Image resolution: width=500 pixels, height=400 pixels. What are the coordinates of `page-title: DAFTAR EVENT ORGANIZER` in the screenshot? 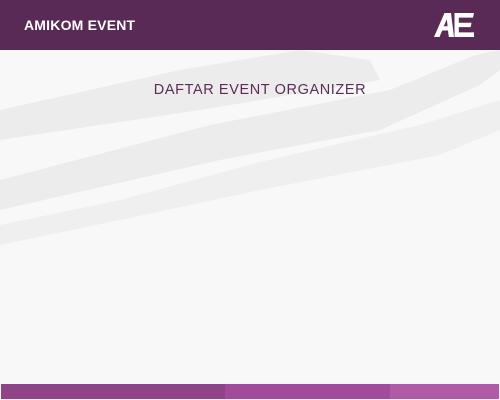 It's located at (260, 90).